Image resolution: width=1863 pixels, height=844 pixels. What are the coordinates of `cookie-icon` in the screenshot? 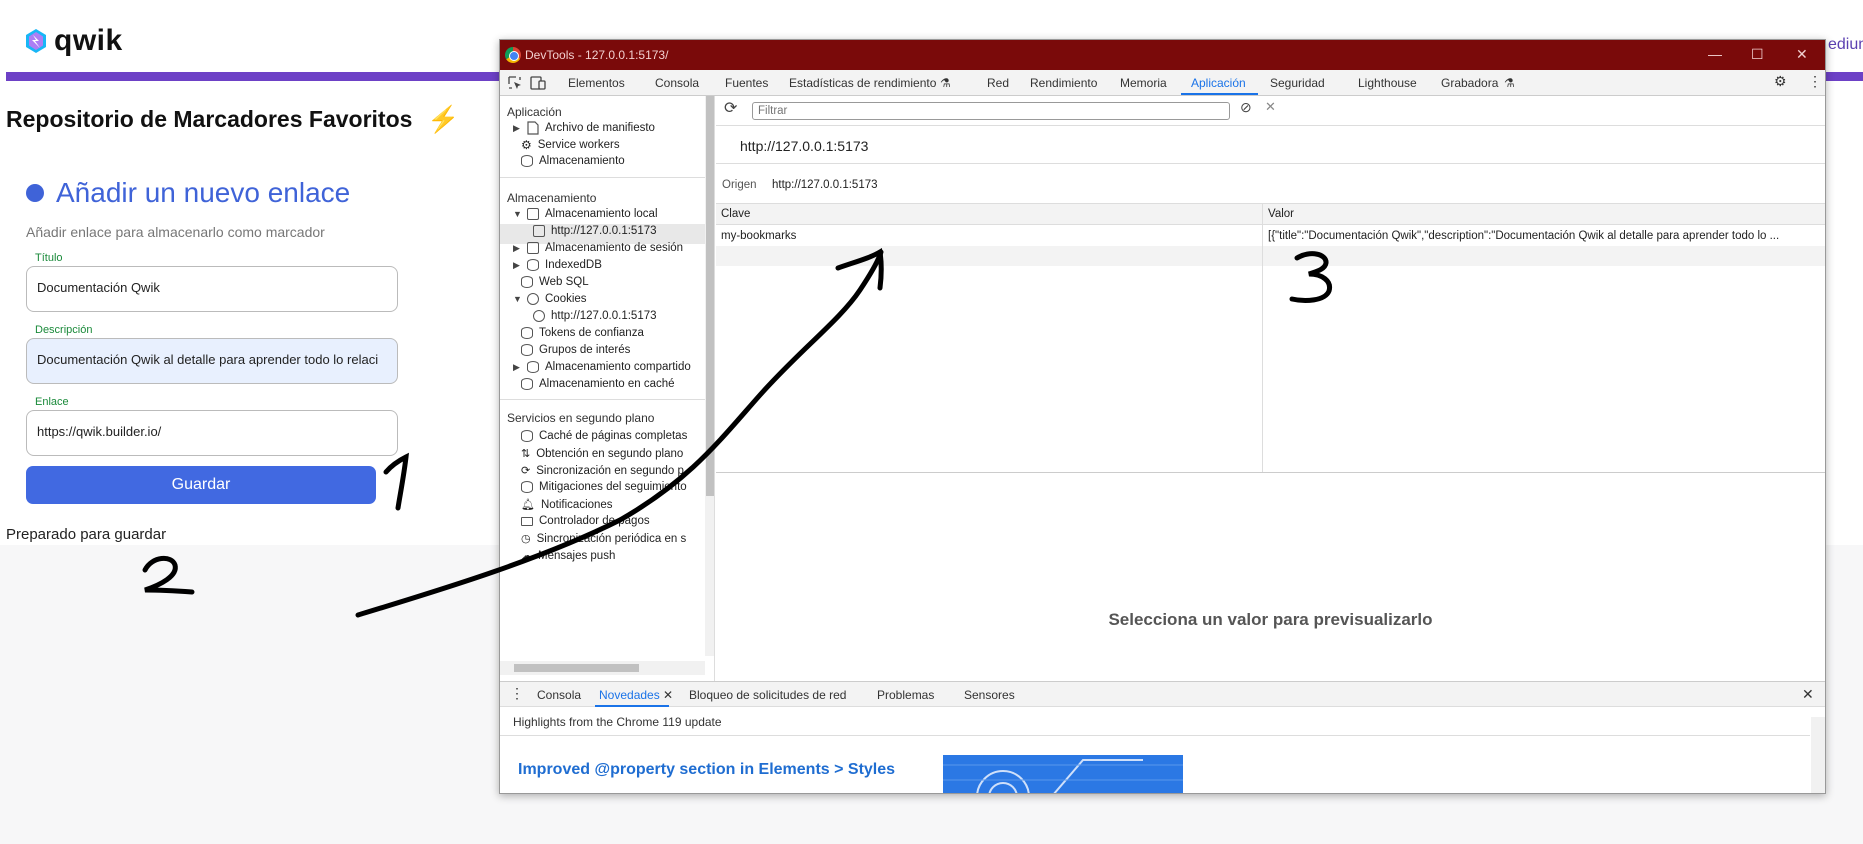 It's located at (533, 299).